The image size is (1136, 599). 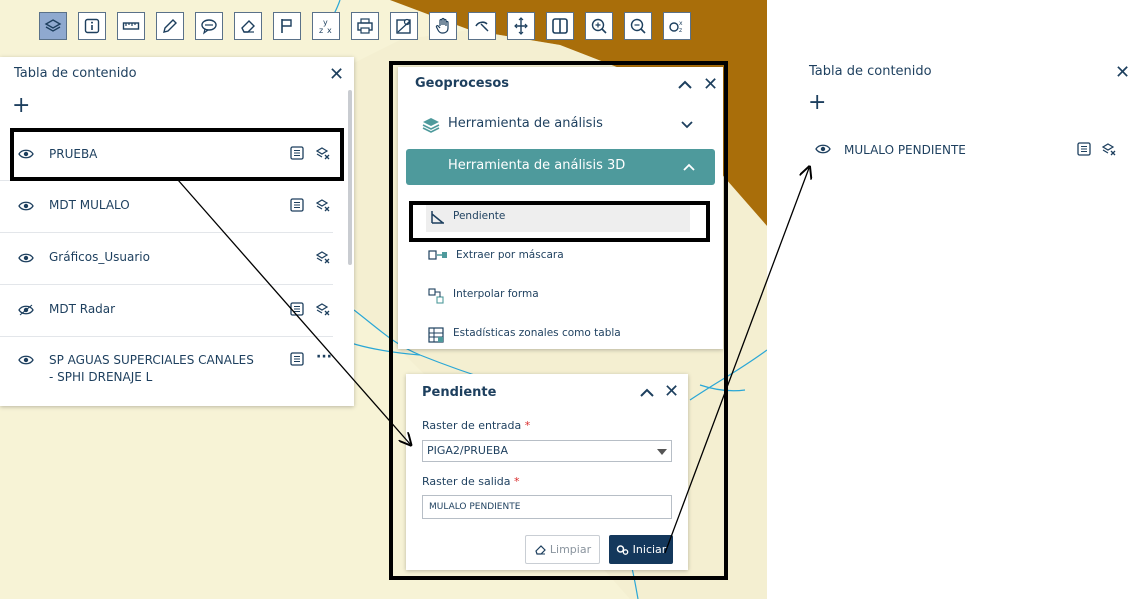 I want to click on eraser-icon, so click(x=248, y=26).